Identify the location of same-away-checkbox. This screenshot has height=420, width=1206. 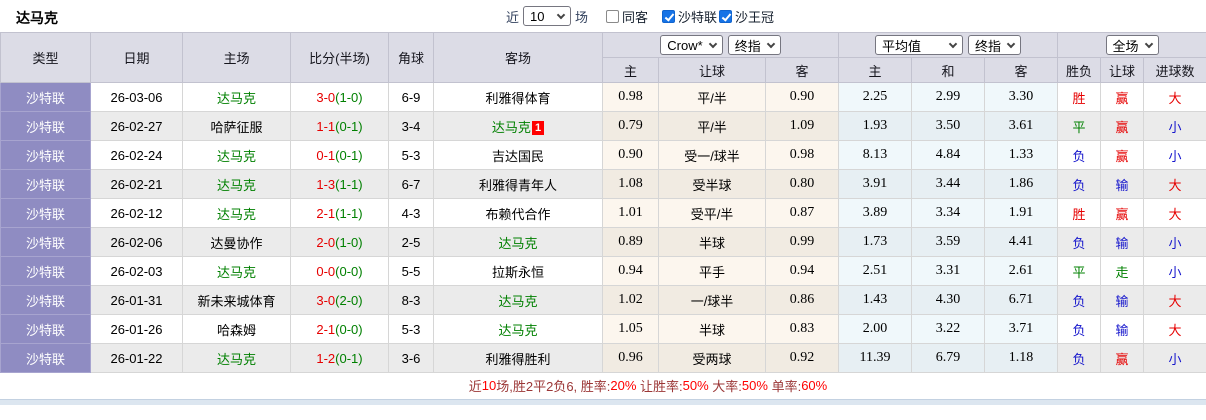
(612, 16).